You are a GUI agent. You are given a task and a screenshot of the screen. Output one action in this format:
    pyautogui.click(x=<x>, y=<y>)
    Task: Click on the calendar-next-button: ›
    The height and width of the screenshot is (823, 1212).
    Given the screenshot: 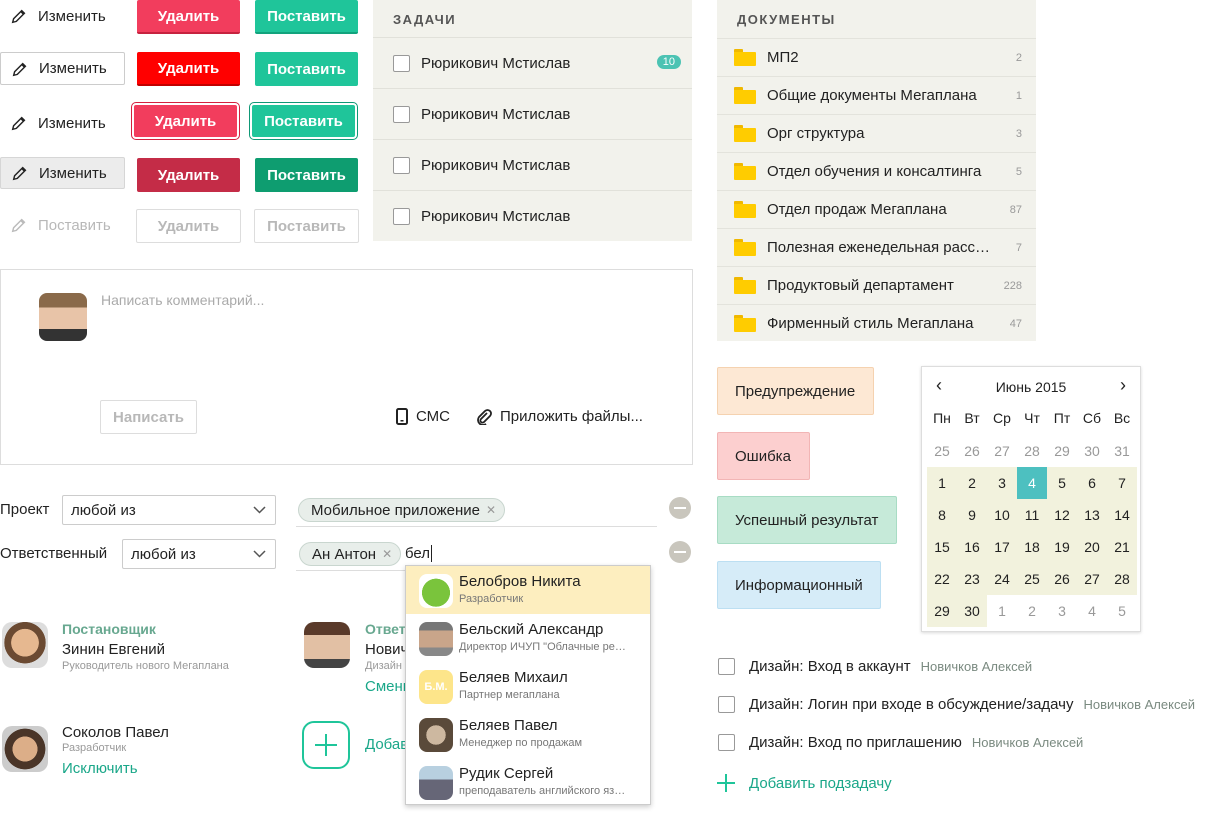 What is the action you would take?
    pyautogui.click(x=1123, y=385)
    